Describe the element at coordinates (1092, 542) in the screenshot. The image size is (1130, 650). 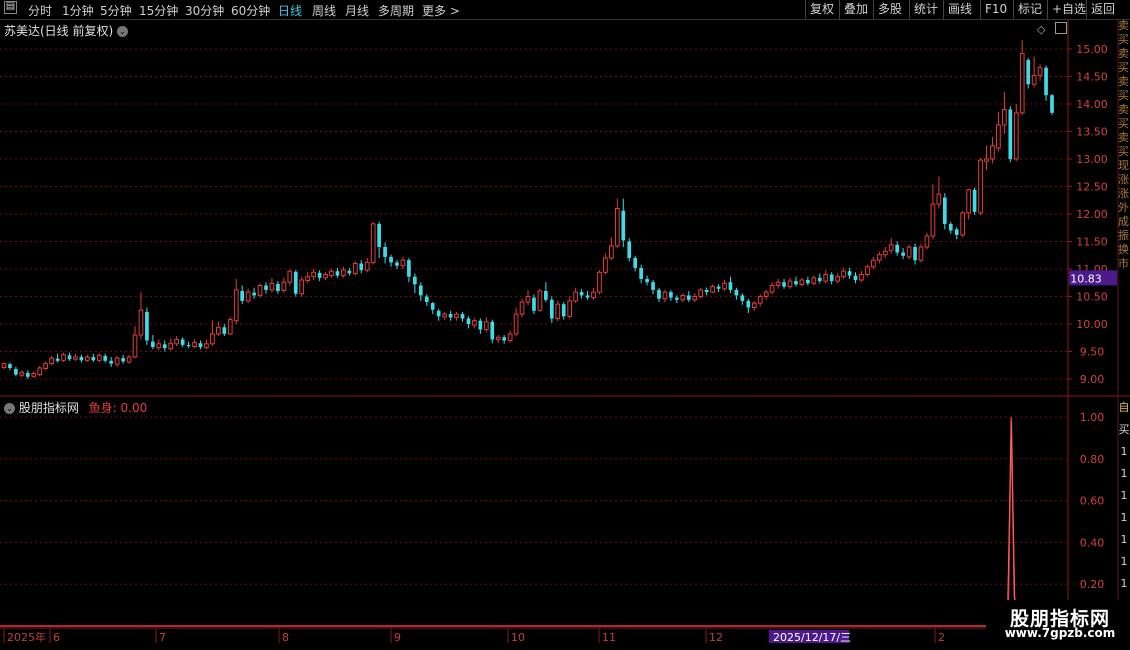
I see `indicator-tick-label: 0.40` at that location.